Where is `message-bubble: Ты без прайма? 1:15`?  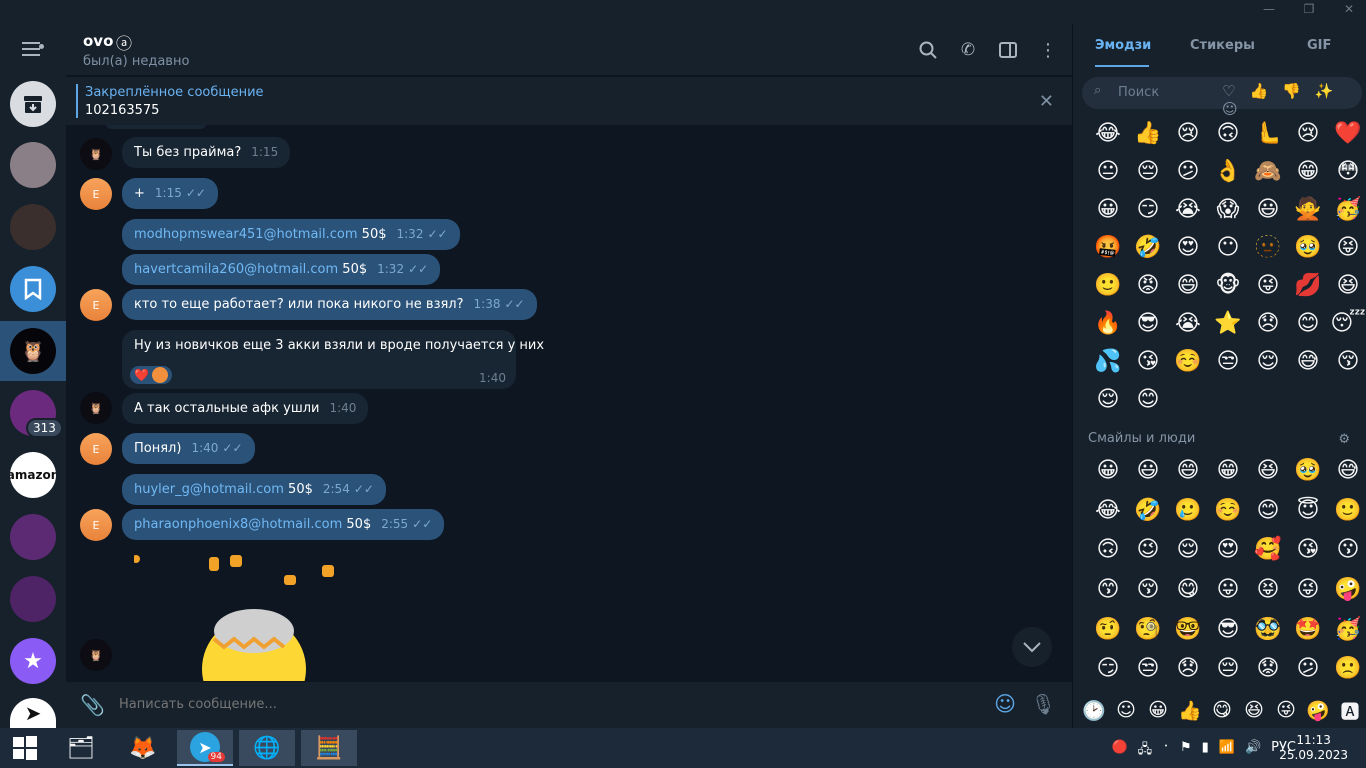 message-bubble: Ты без прайма? 1:15 is located at coordinates (206, 152).